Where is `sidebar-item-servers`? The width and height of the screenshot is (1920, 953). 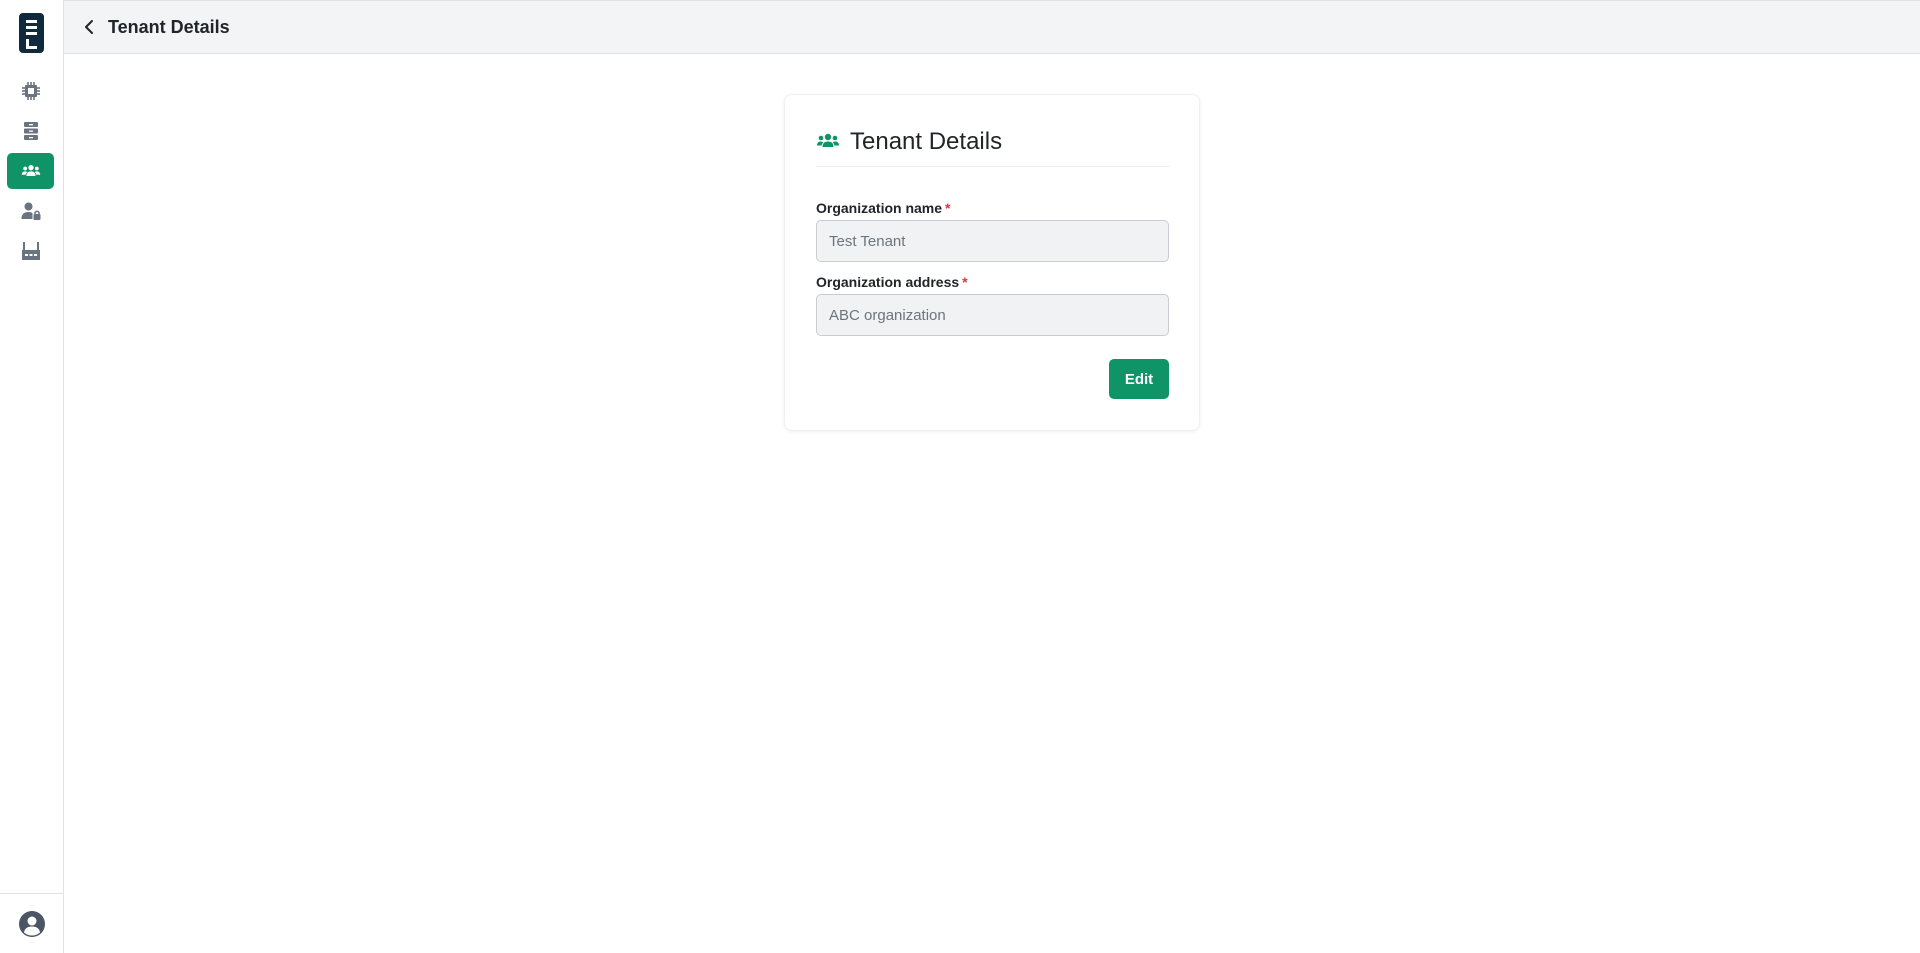
sidebar-item-servers is located at coordinates (30, 131).